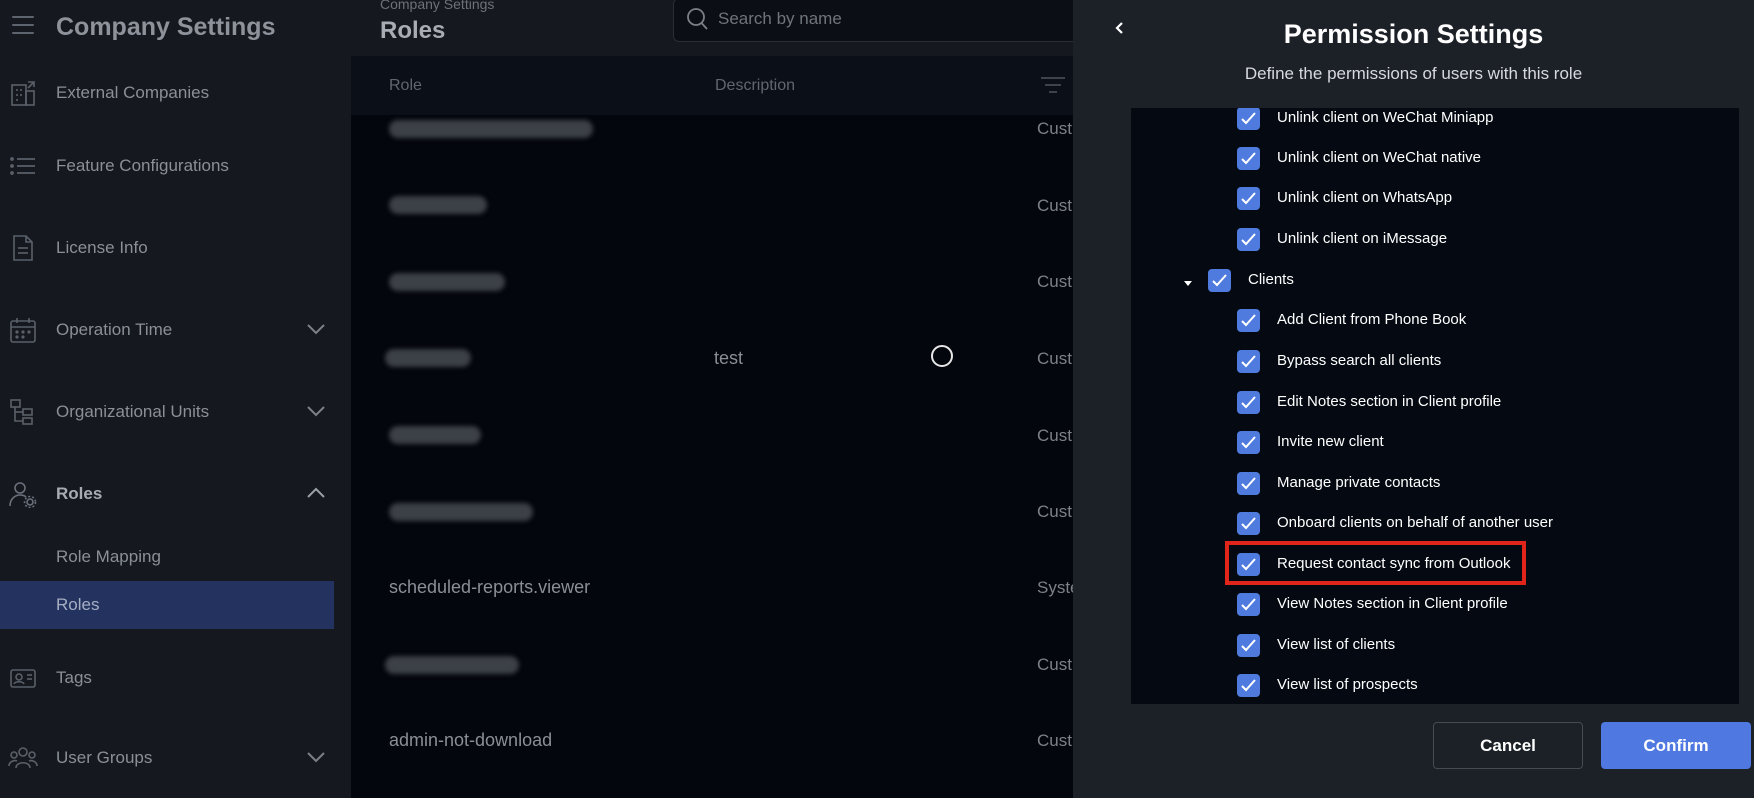 The image size is (1754, 802). Describe the element at coordinates (142, 165) in the screenshot. I see `sidebar-item-label: Feature Configurations` at that location.